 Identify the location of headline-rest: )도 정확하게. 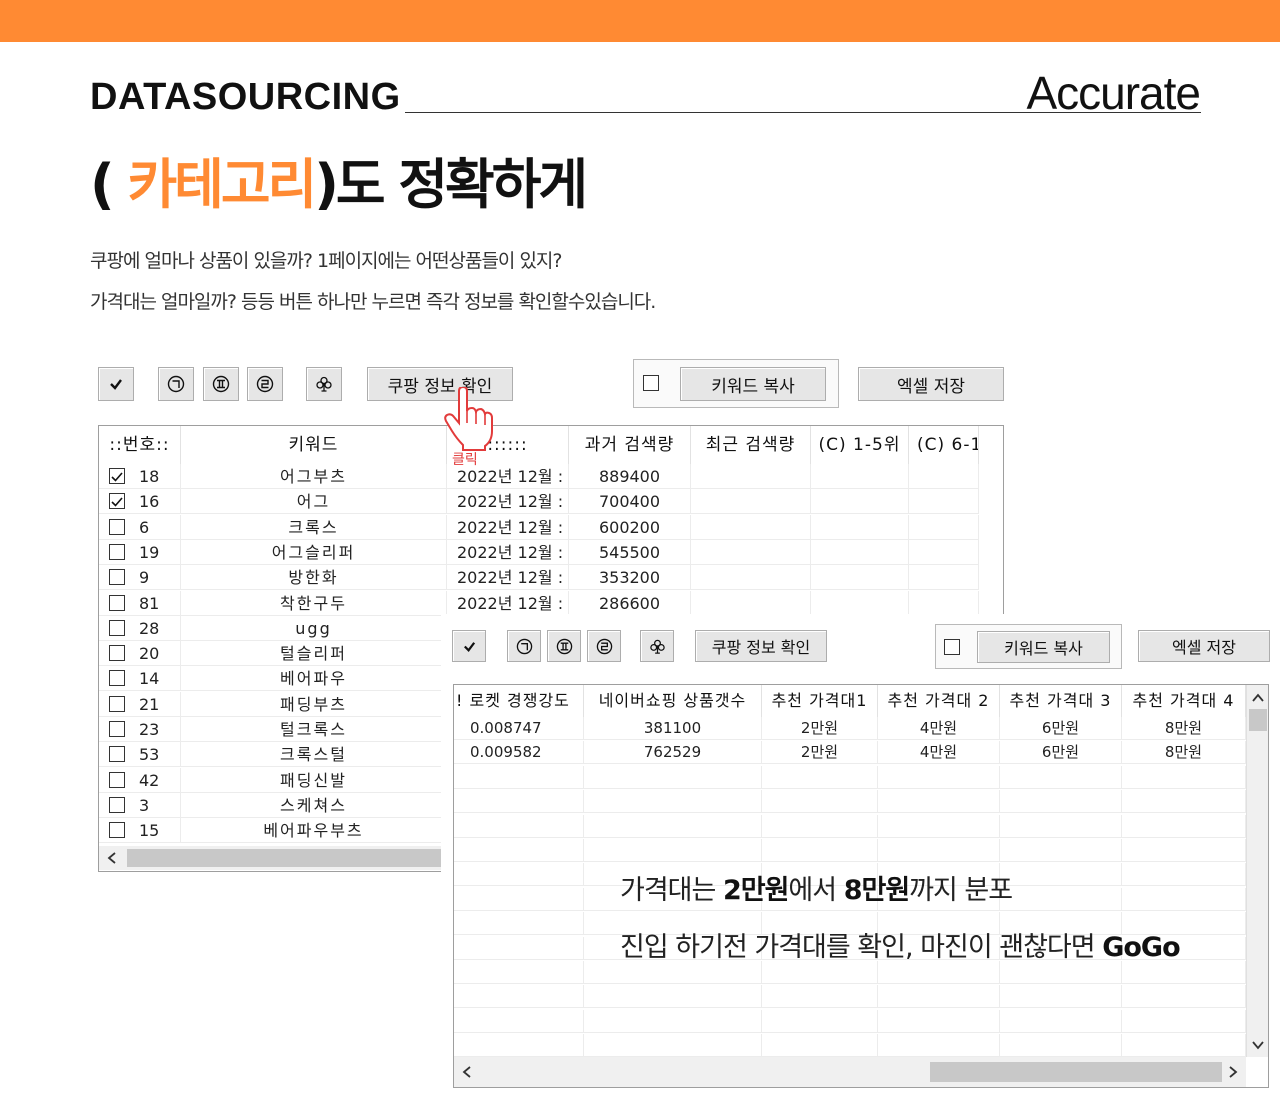
(451, 184).